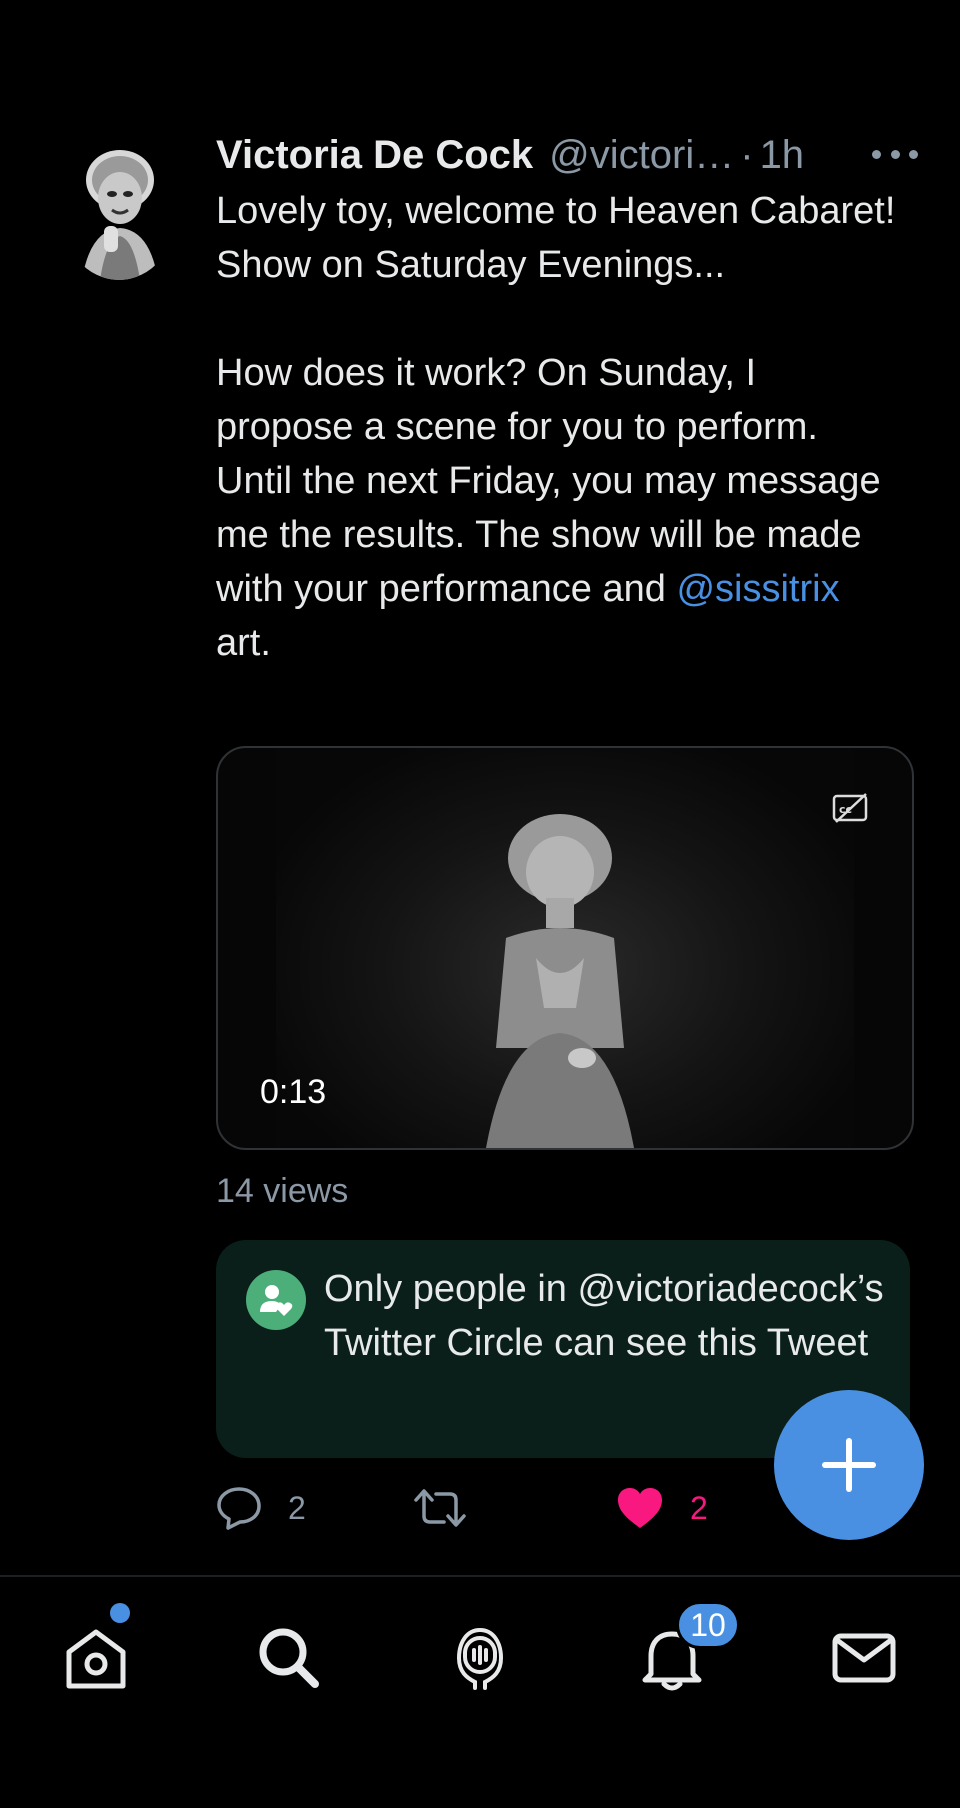 The height and width of the screenshot is (1808, 960). Describe the element at coordinates (850, 808) in the screenshot. I see `closed-captions-off-icon: cc` at that location.